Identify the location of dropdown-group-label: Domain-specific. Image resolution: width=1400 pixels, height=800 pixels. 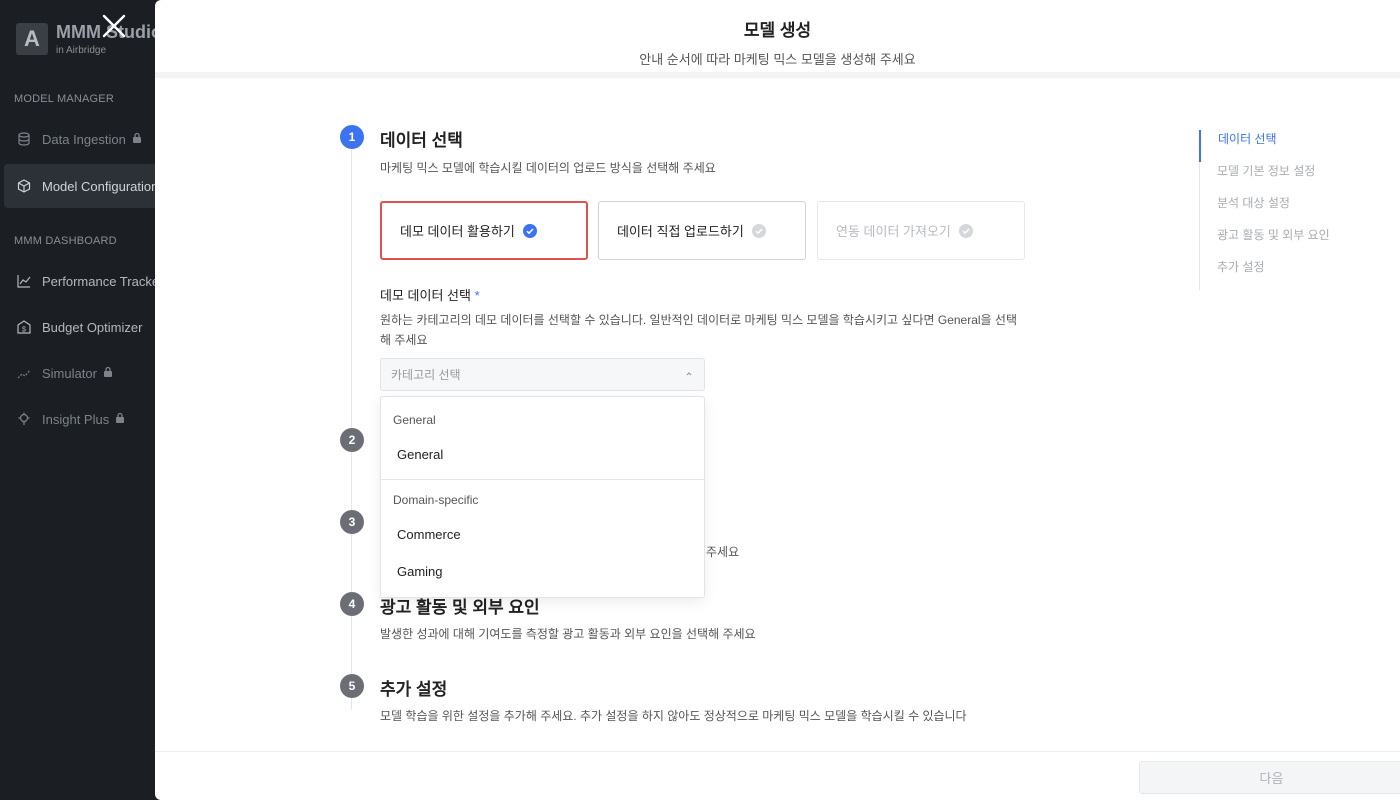
(436, 500).